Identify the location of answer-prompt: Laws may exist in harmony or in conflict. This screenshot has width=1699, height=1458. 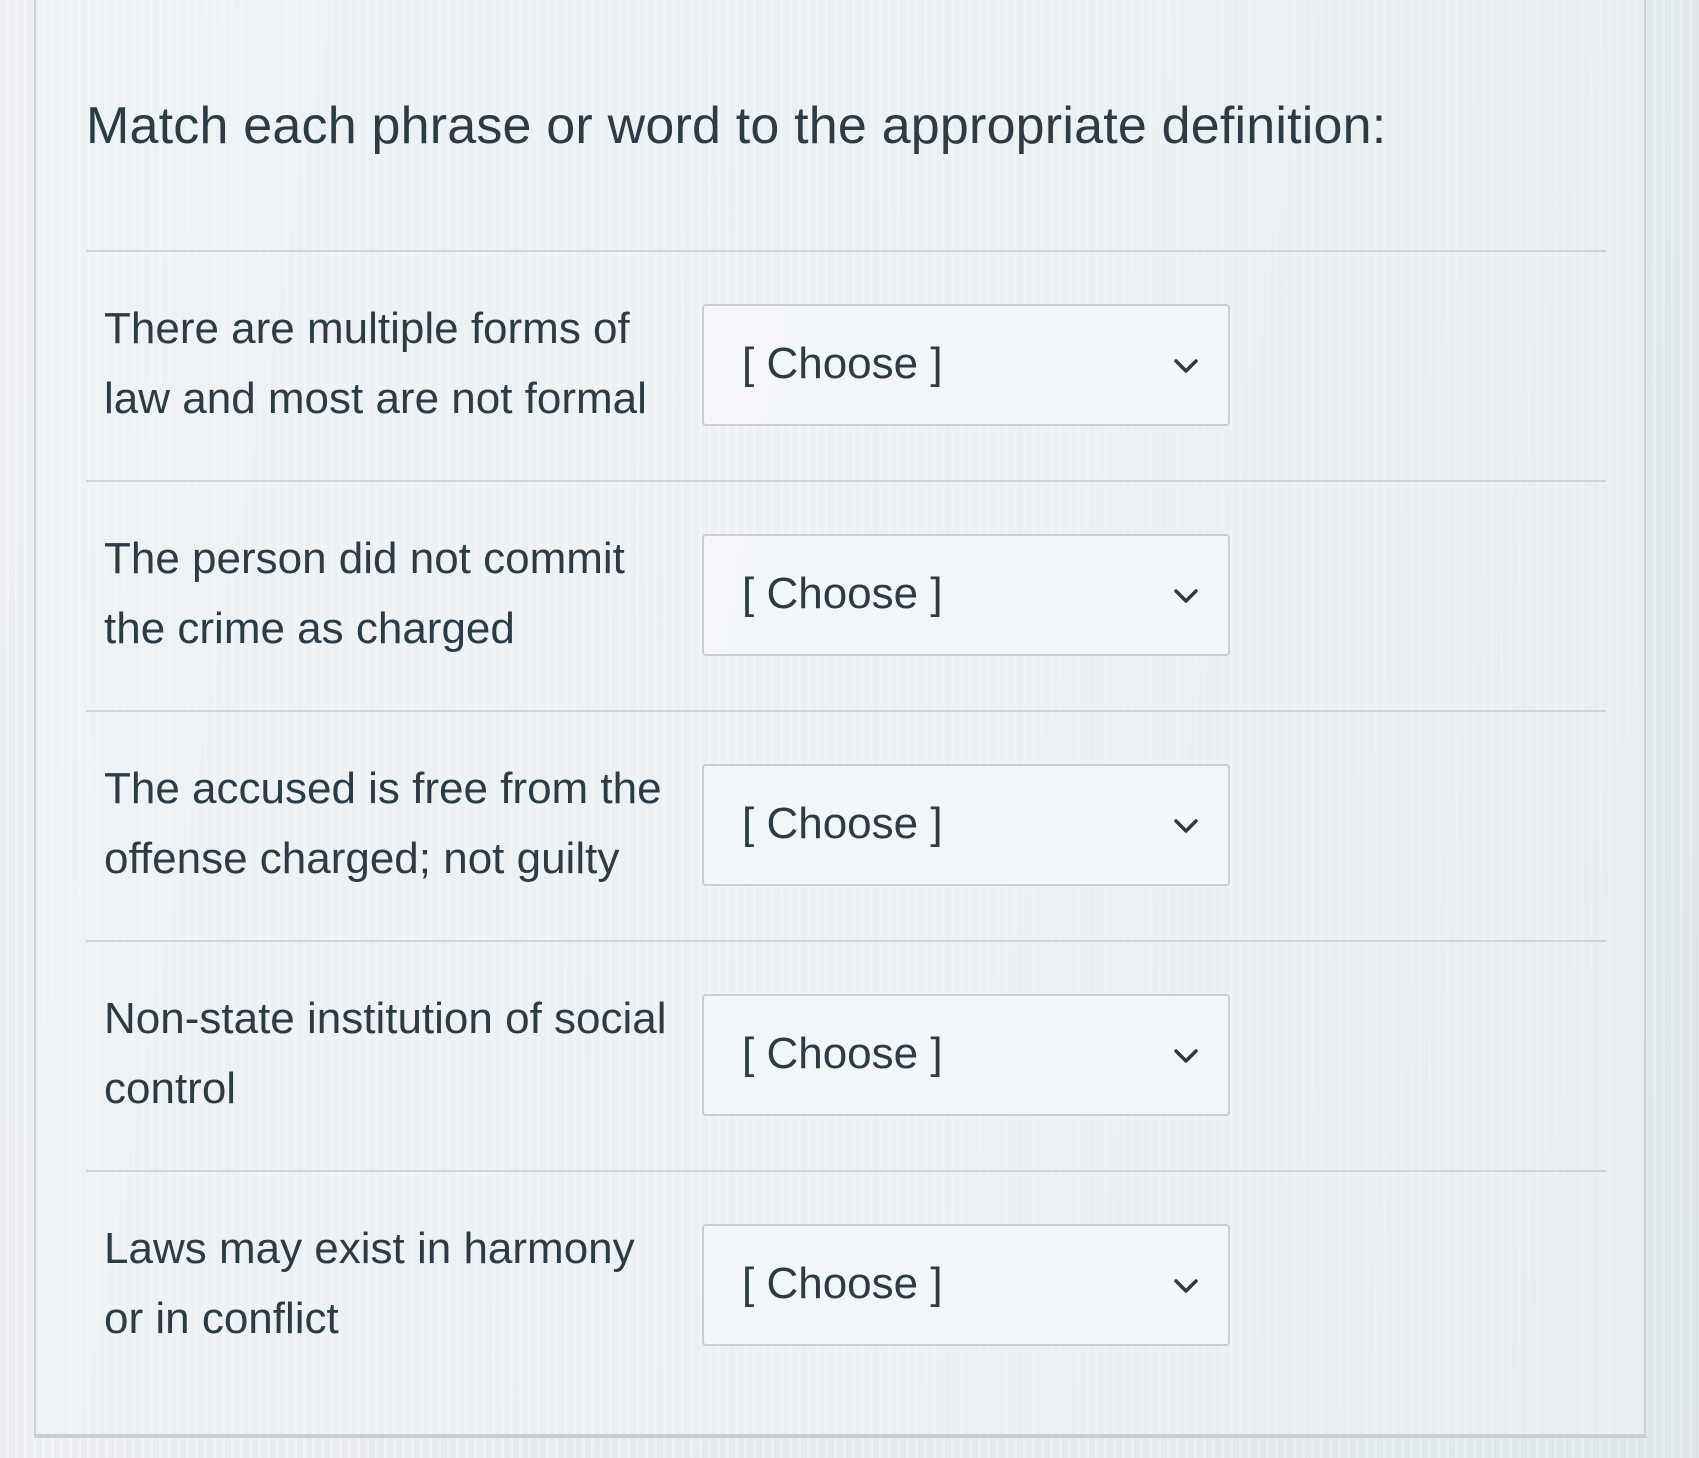
(369, 1283).